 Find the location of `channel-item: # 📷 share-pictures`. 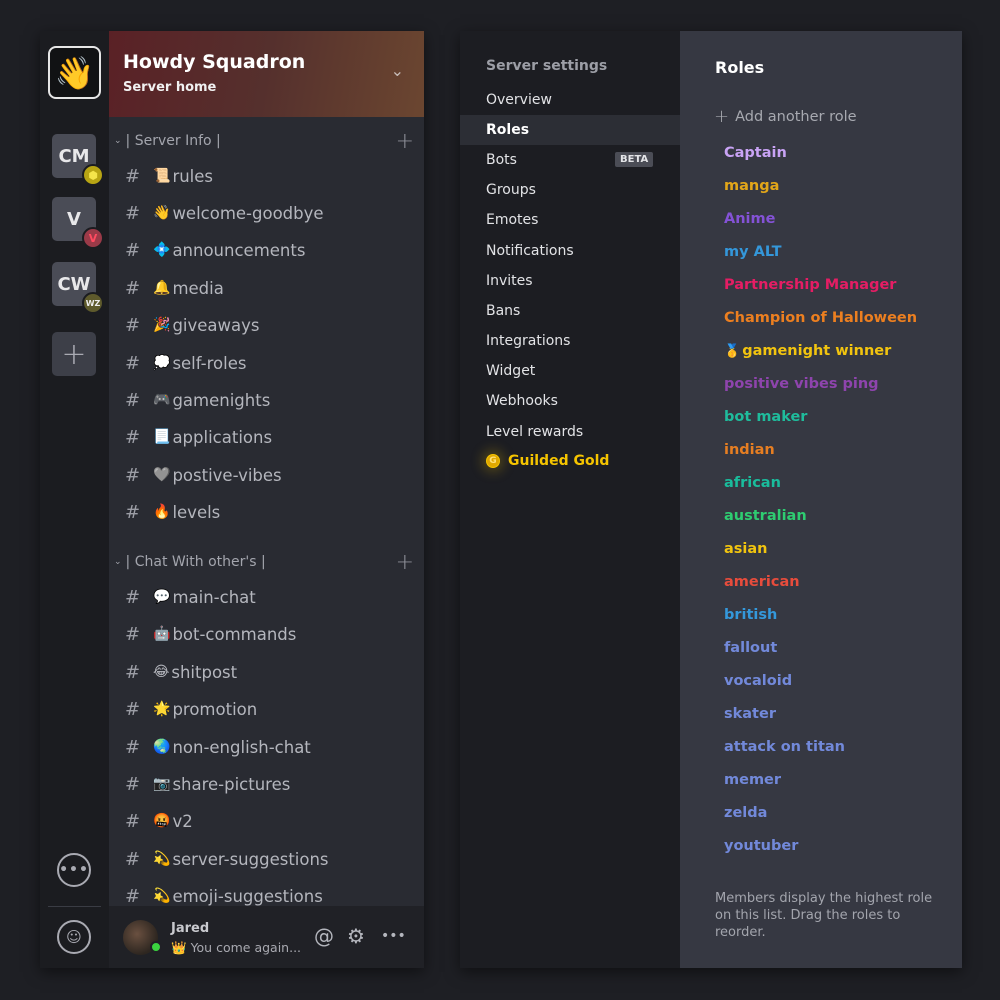

channel-item: # 📷 share-pictures is located at coordinates (270, 784).